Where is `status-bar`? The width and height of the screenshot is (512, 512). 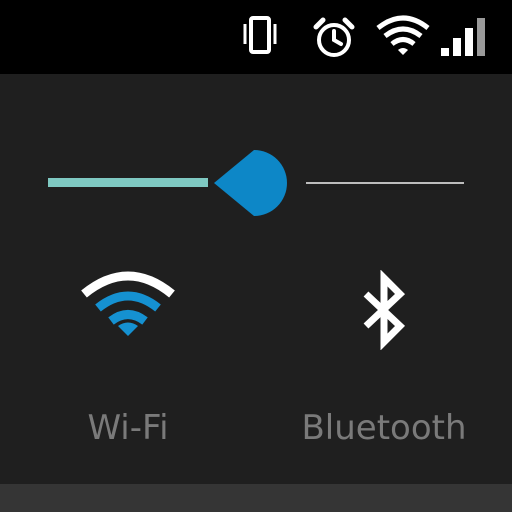 status-bar is located at coordinates (256, 37).